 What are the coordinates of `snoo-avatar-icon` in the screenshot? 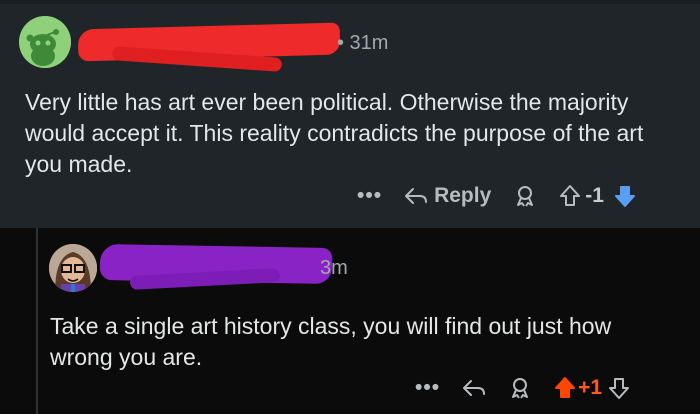 It's located at (45, 42).